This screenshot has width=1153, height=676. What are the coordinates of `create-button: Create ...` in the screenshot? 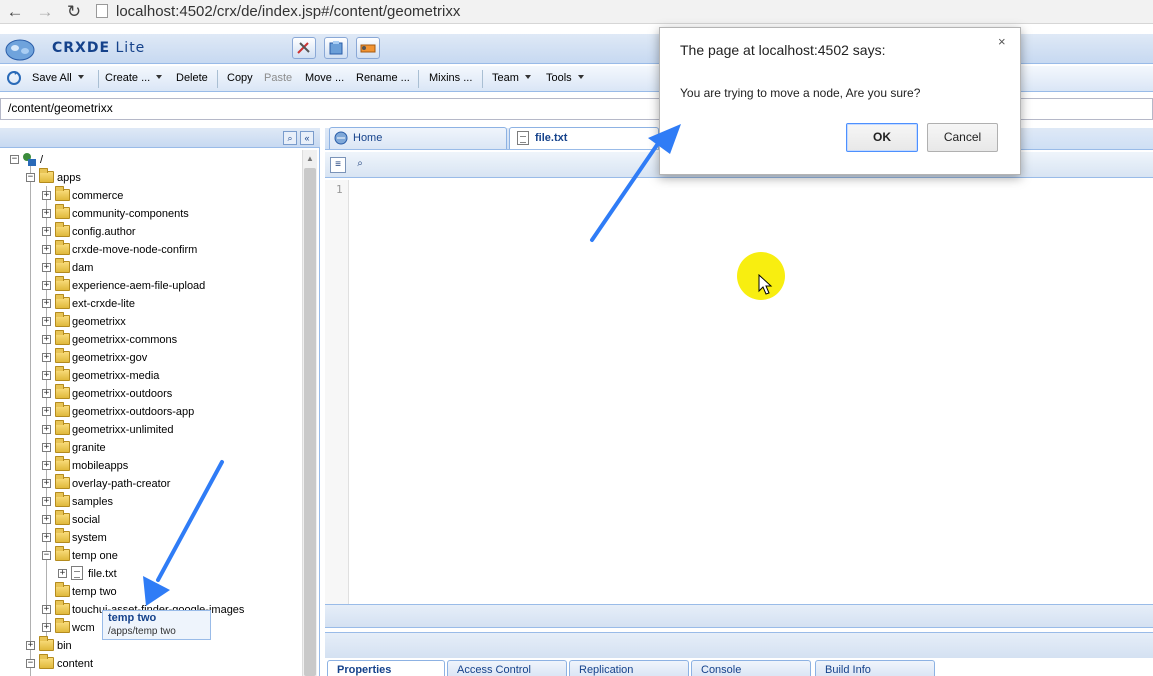 It's located at (134, 78).